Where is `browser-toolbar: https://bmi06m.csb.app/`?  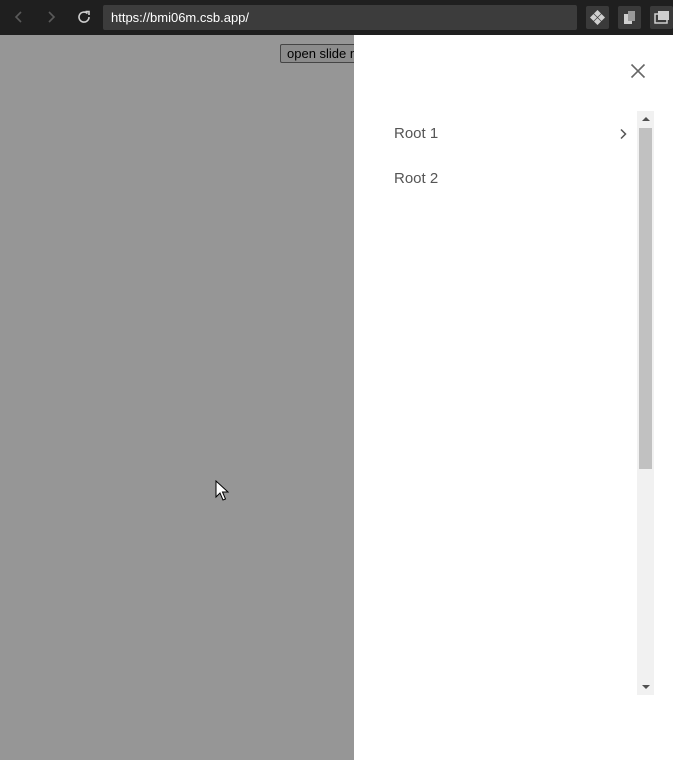 browser-toolbar: https://bmi06m.csb.app/ is located at coordinates (336, 17).